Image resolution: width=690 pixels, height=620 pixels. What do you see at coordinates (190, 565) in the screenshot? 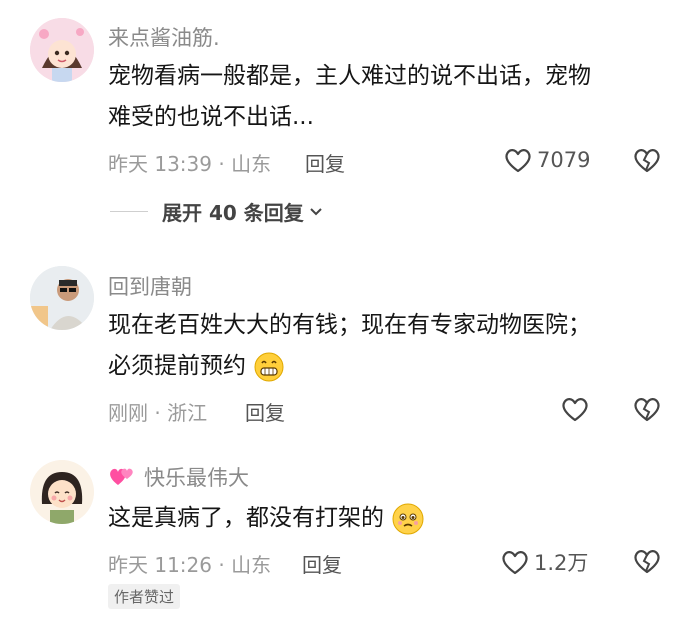
I see `timestamp-location: 昨天 11:26 · 山东` at bounding box center [190, 565].